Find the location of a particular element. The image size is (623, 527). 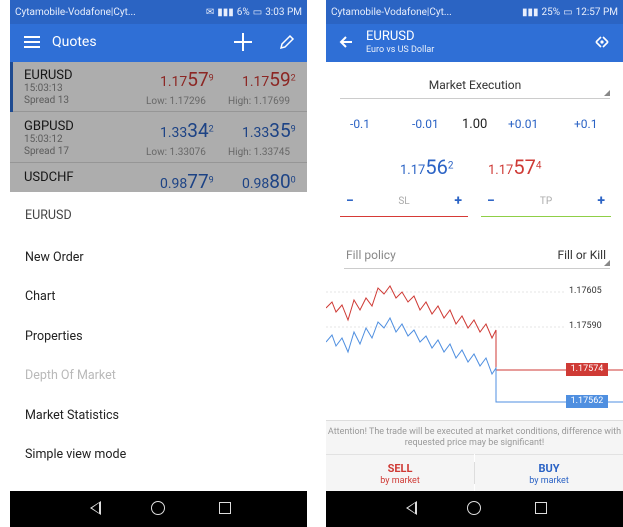

hamburger-icon is located at coordinates (32, 42).